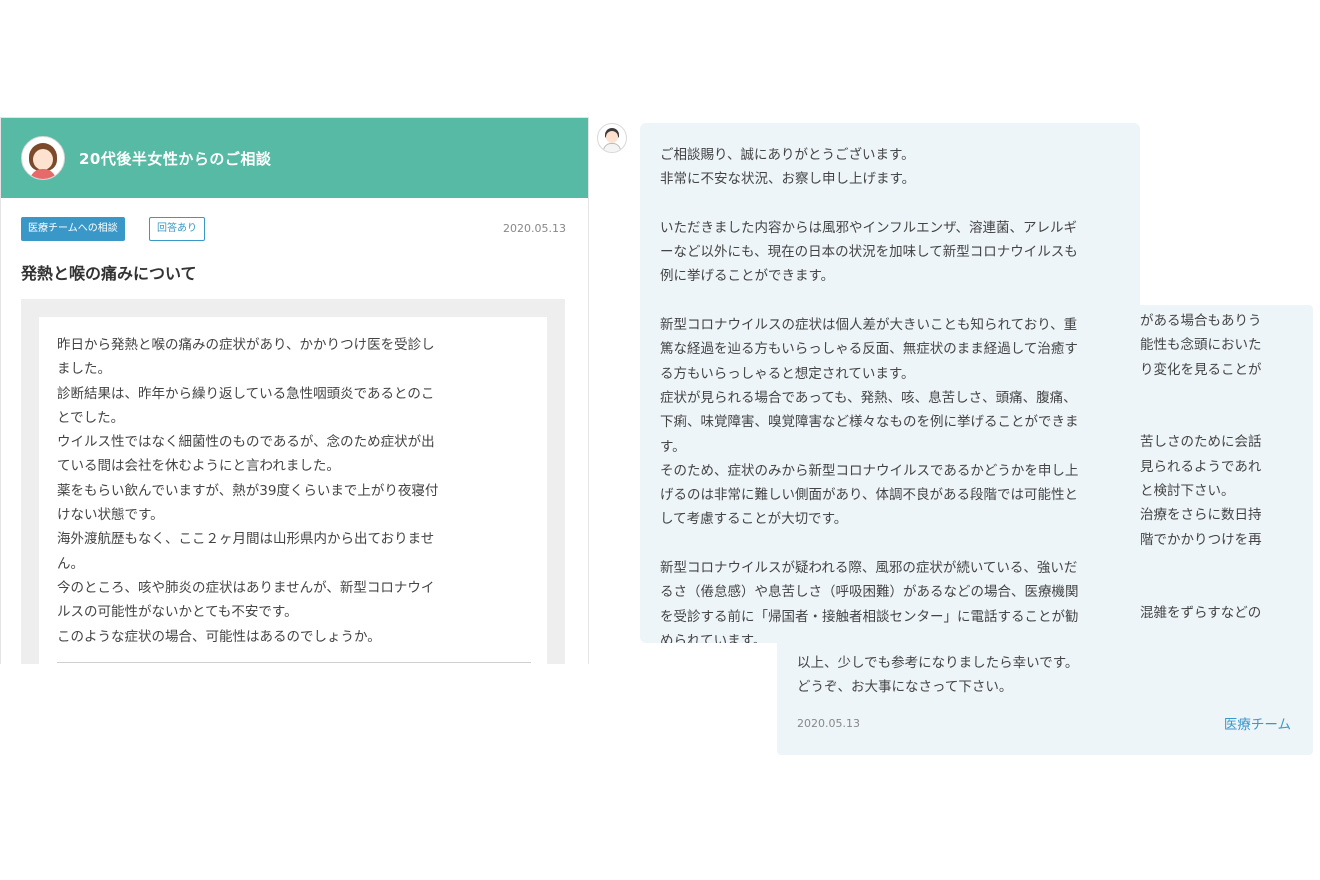 Image resolution: width=1320 pixels, height=880 pixels. Describe the element at coordinates (612, 138) in the screenshot. I see `doctor-avatar-icon` at that location.